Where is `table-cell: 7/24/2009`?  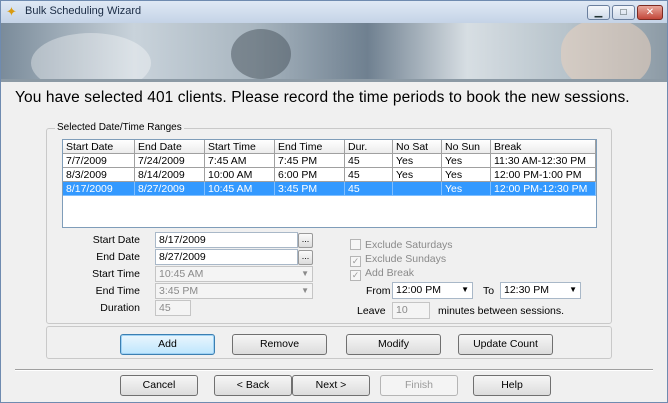
table-cell: 7/24/2009 is located at coordinates (170, 161).